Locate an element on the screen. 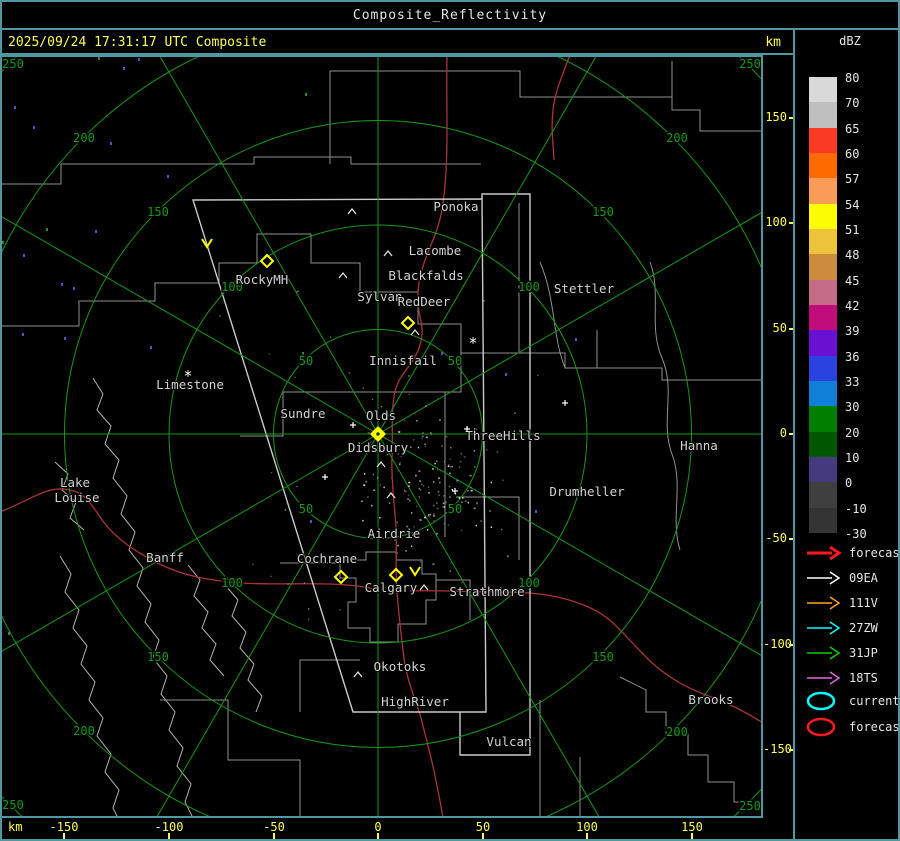 Image resolution: width=900 pixels, height=841 pixels. x-tick-label: 150 is located at coordinates (692, 827).